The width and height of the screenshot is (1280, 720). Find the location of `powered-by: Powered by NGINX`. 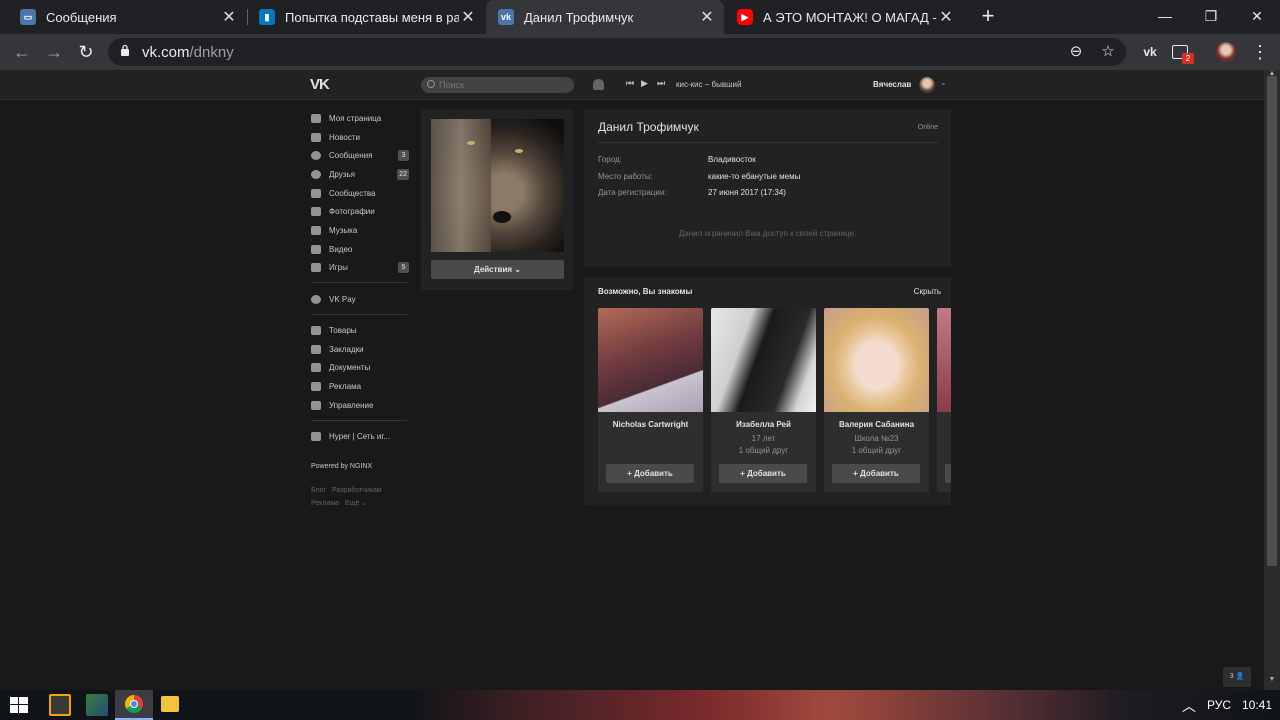

powered-by: Powered by NGINX is located at coordinates (341, 466).